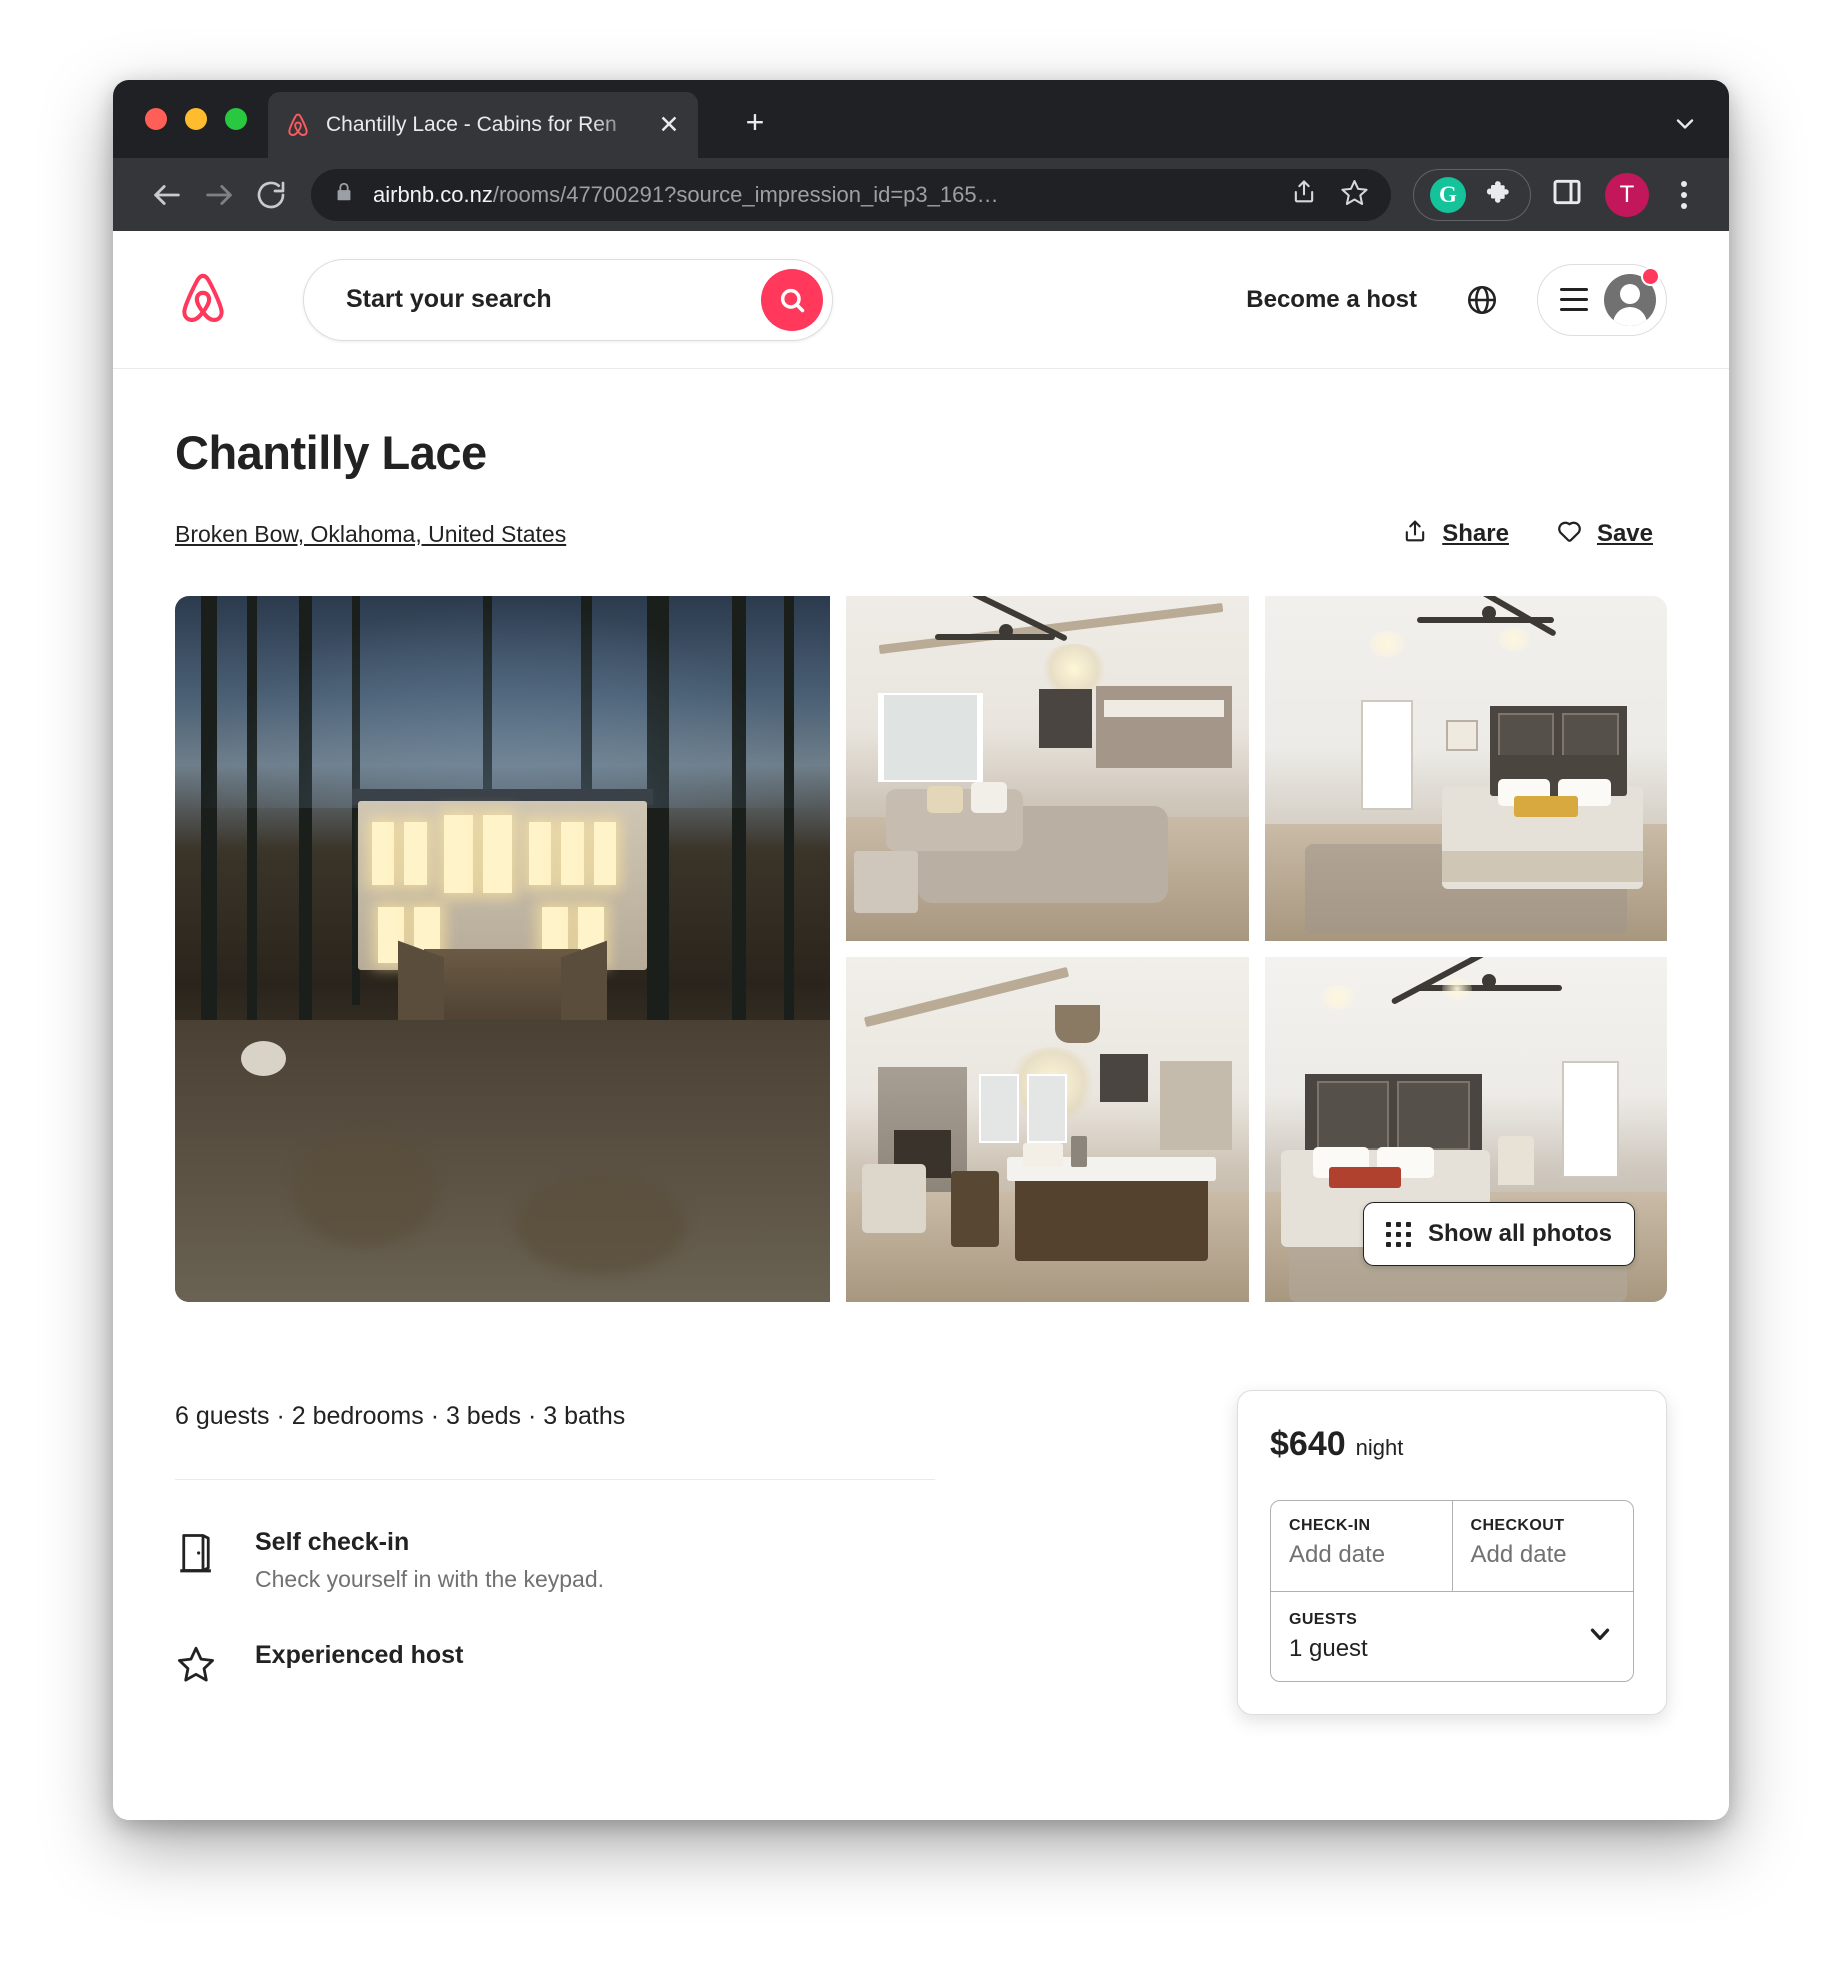 This screenshot has height=1974, width=1842. What do you see at coordinates (433, 194) in the screenshot?
I see `url-domain: airbnb.co.nz` at bounding box center [433, 194].